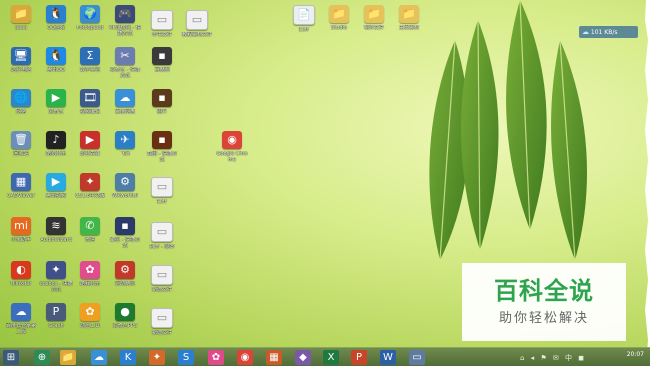 The height and width of the screenshot is (366, 650). I want to click on desktop-icon: ▶ 腾讯视频, so click(56, 186).